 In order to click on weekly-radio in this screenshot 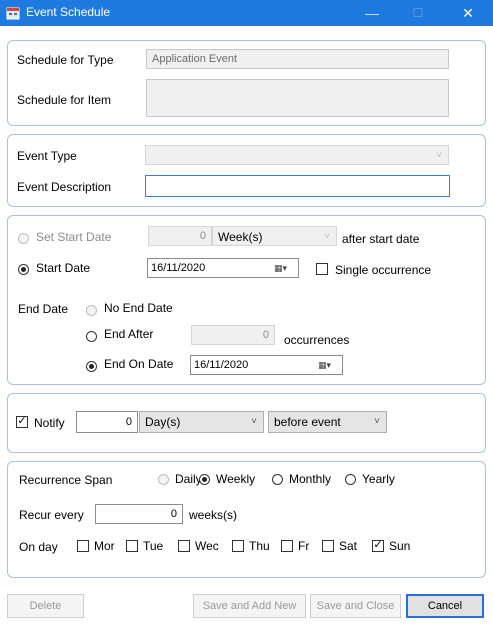, I will do `click(204, 479)`.